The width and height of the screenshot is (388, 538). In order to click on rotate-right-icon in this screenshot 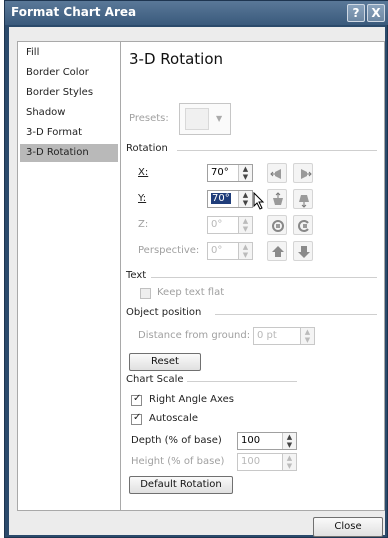, I will do `click(306, 174)`.